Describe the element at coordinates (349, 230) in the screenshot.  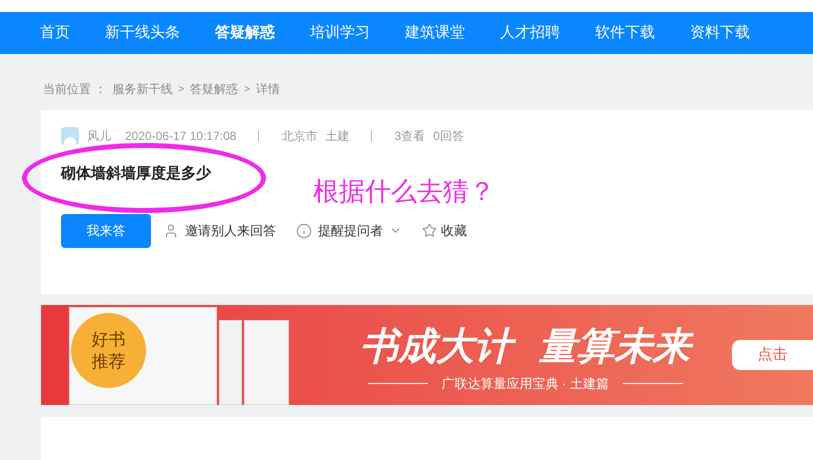
I see `remind-button: 提醒提问者` at that location.